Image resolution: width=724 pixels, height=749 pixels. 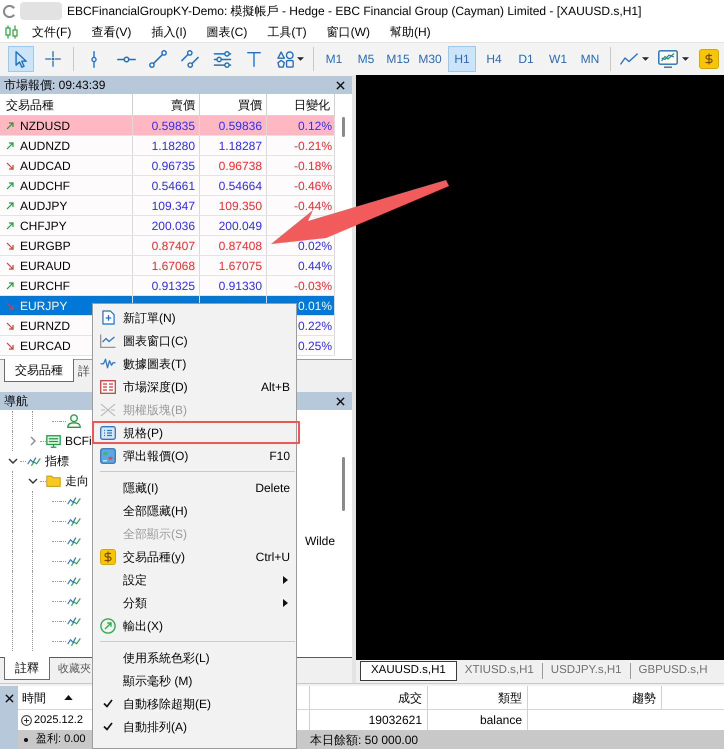 What do you see at coordinates (272, 488) in the screenshot?
I see `keyboard-shortcut: Delete` at bounding box center [272, 488].